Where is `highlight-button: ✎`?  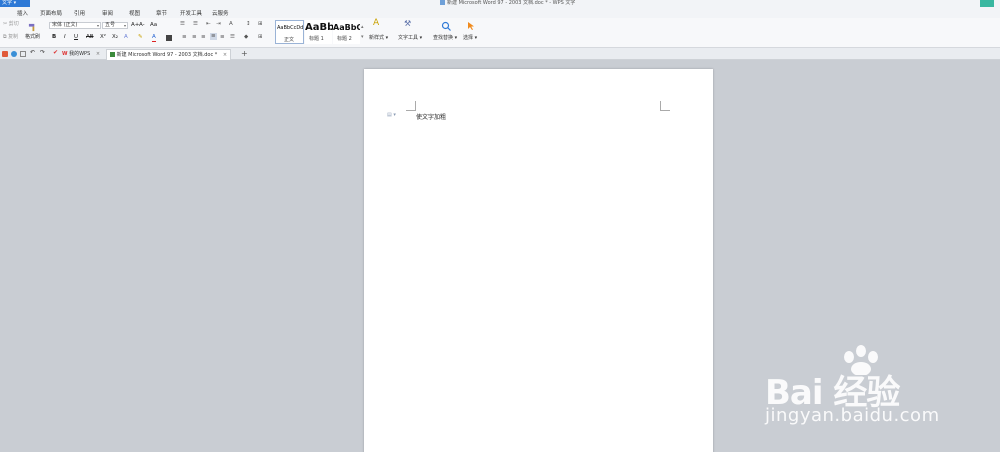 highlight-button: ✎ is located at coordinates (140, 37).